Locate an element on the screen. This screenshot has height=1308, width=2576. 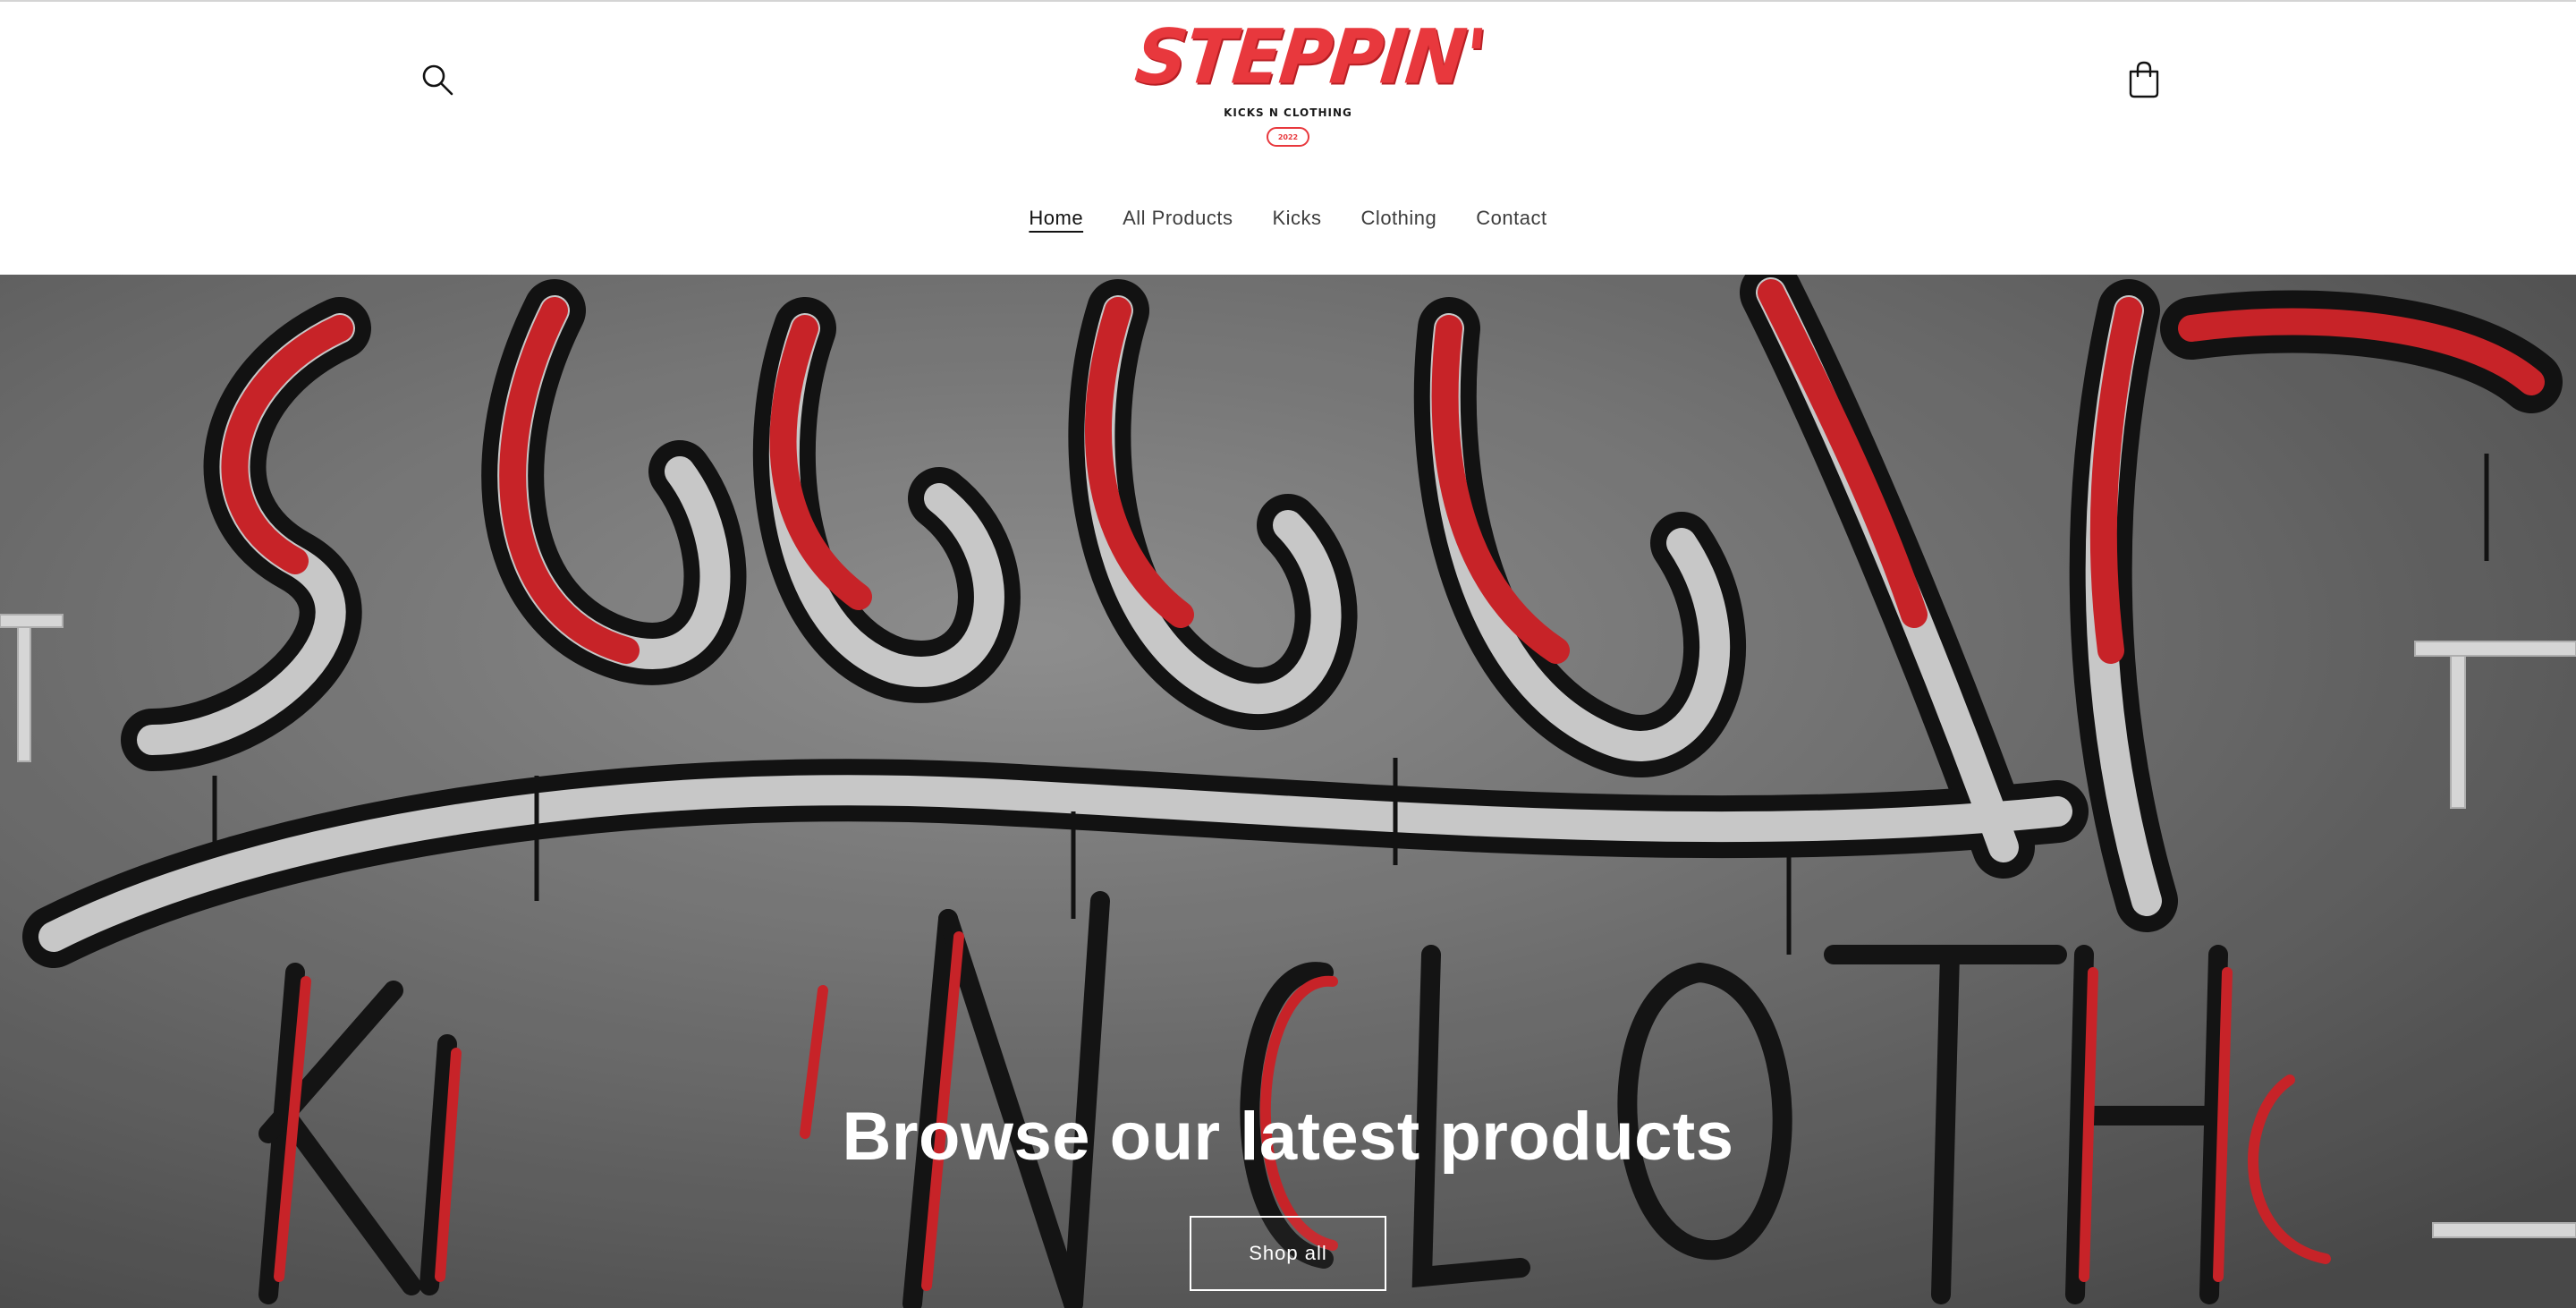
nav-item-home: Home is located at coordinates (1056, 218).